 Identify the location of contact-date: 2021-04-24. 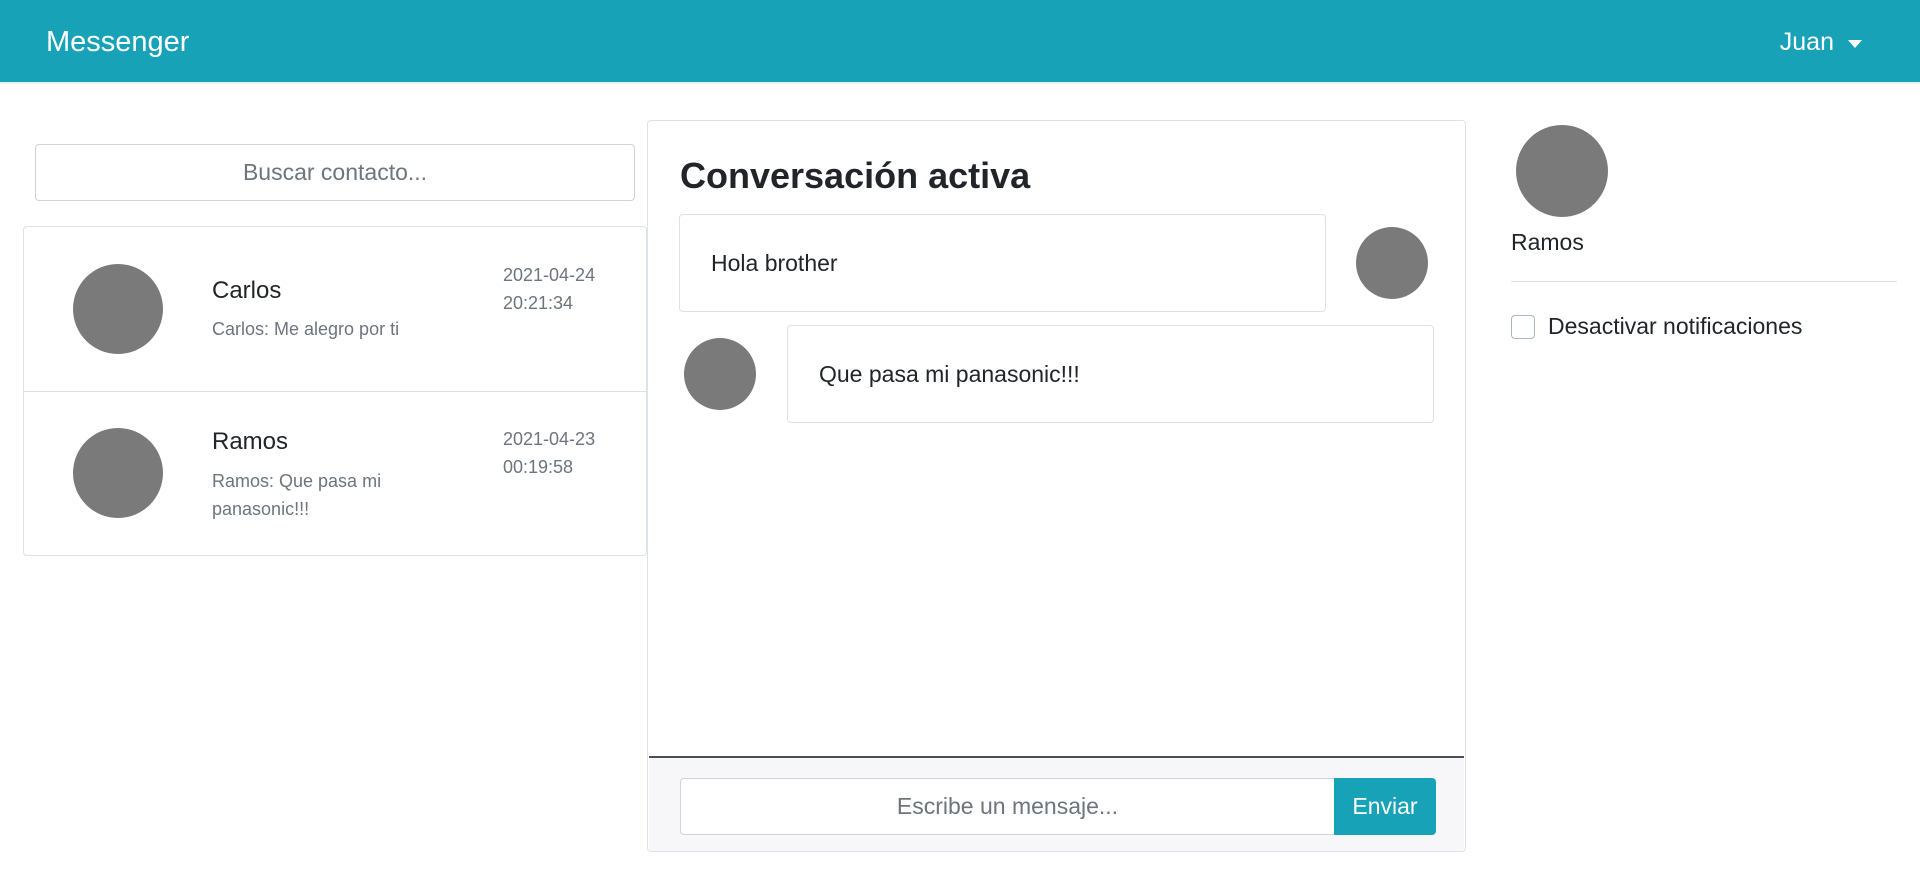
(549, 275).